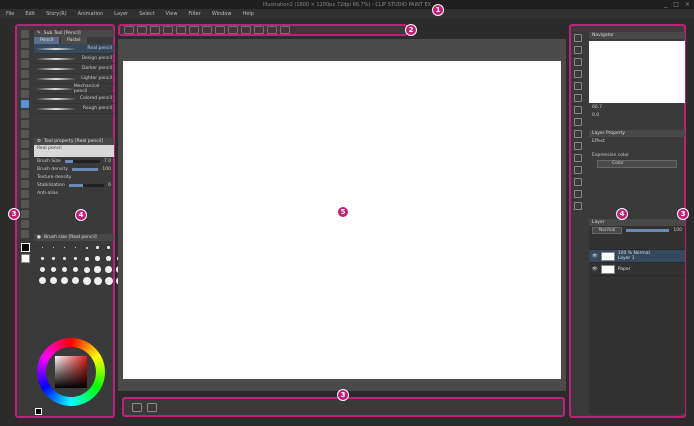 This screenshot has height=426, width=694. I want to click on brush-item: Lighter pencil, so click(74, 79).